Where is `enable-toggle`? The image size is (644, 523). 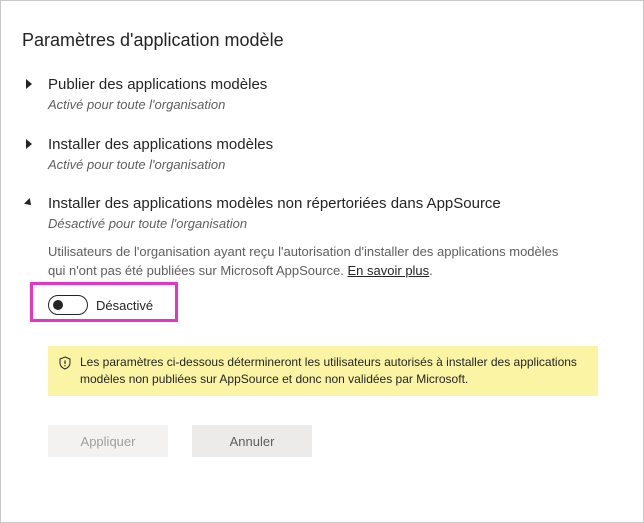
enable-toggle is located at coordinates (68, 305).